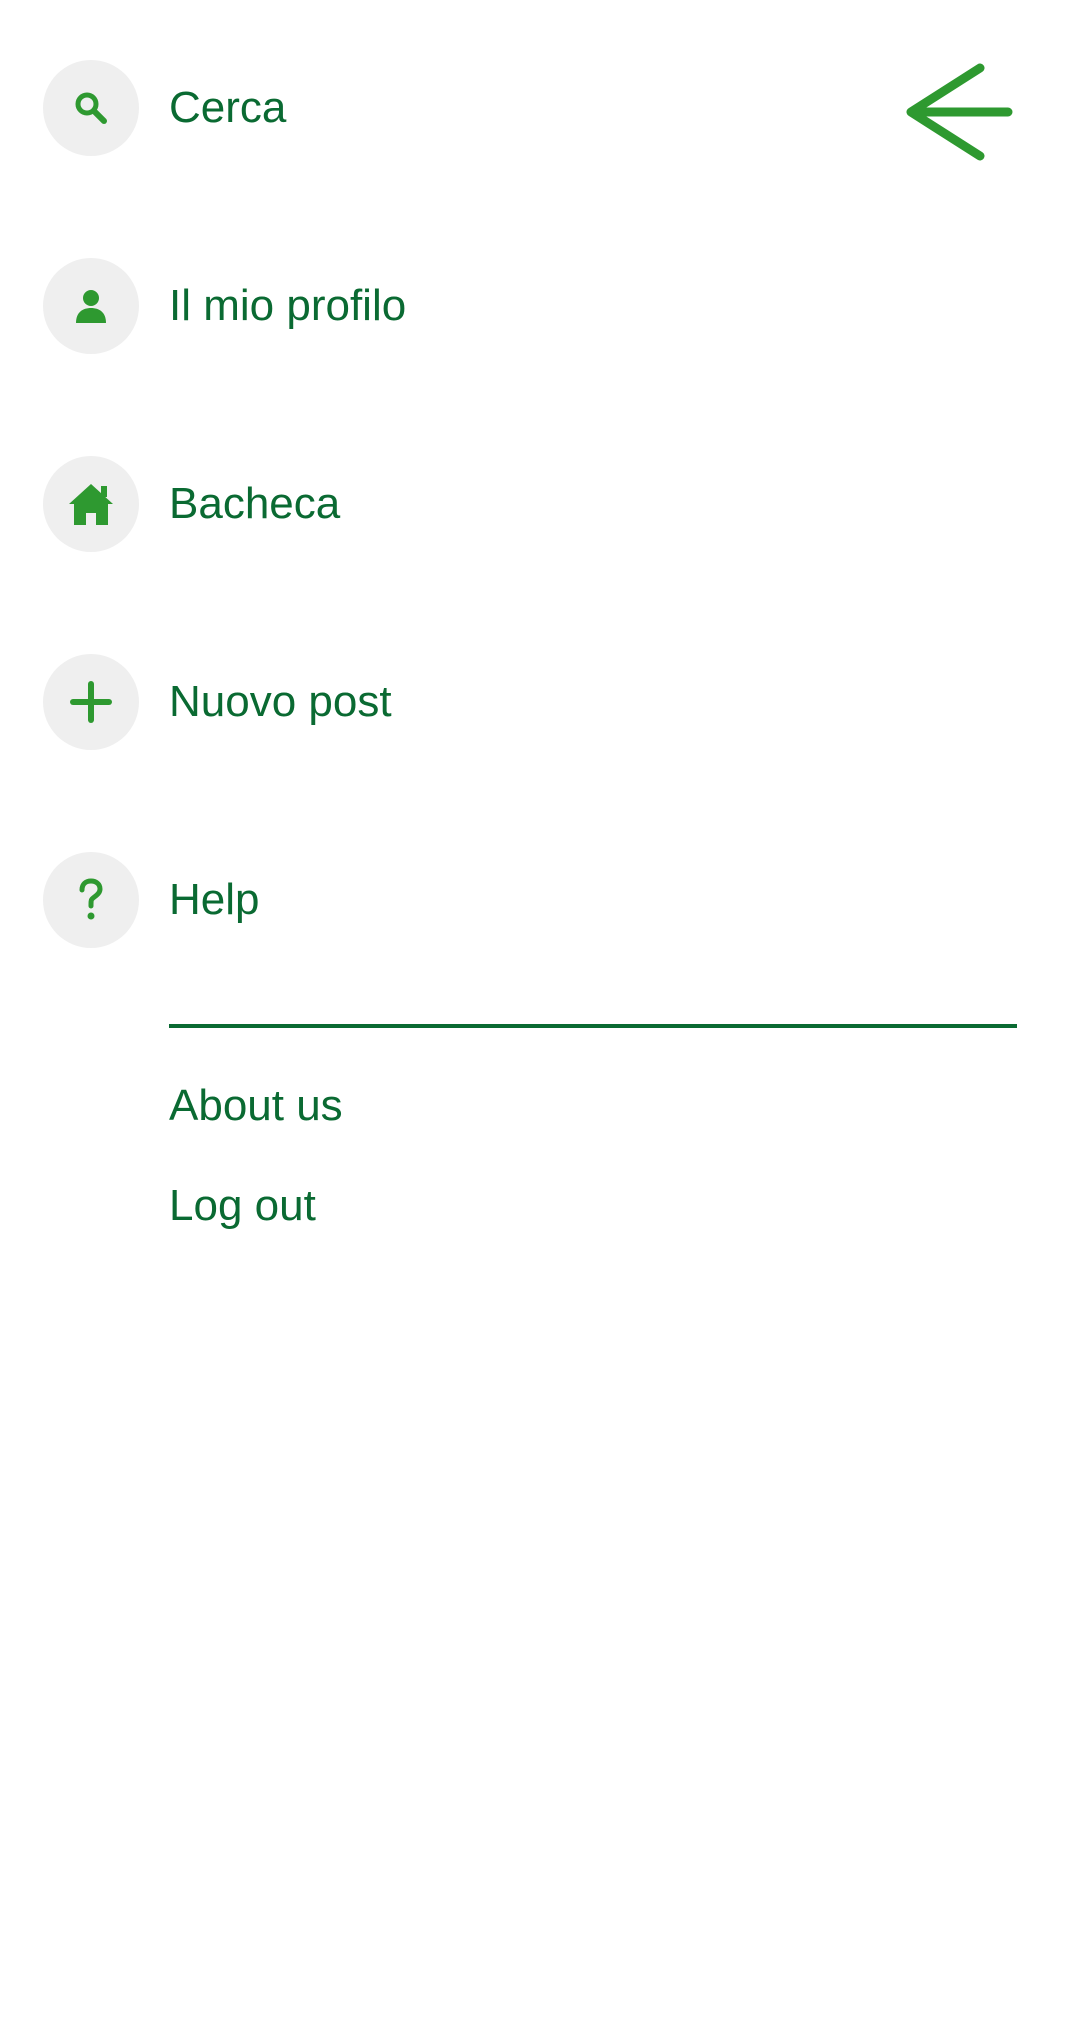 The height and width of the screenshot is (2019, 1090). Describe the element at coordinates (214, 899) in the screenshot. I see `menu-item-label: Help` at that location.